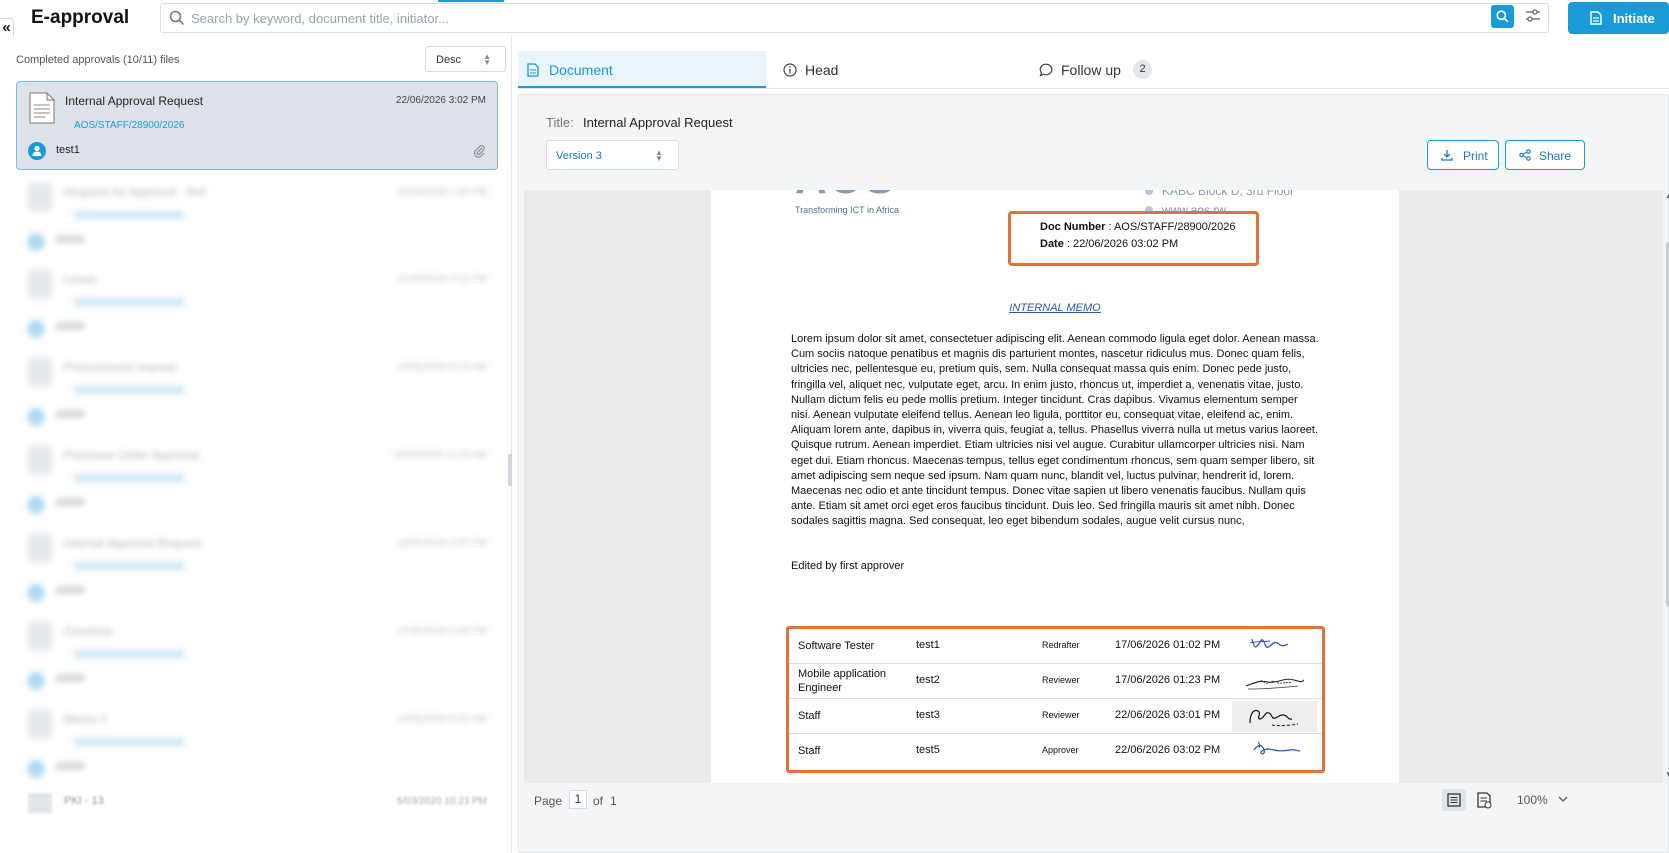 Image resolution: width=1669 pixels, height=853 pixels. I want to click on doc-date-label: Date, so click(1052, 244).